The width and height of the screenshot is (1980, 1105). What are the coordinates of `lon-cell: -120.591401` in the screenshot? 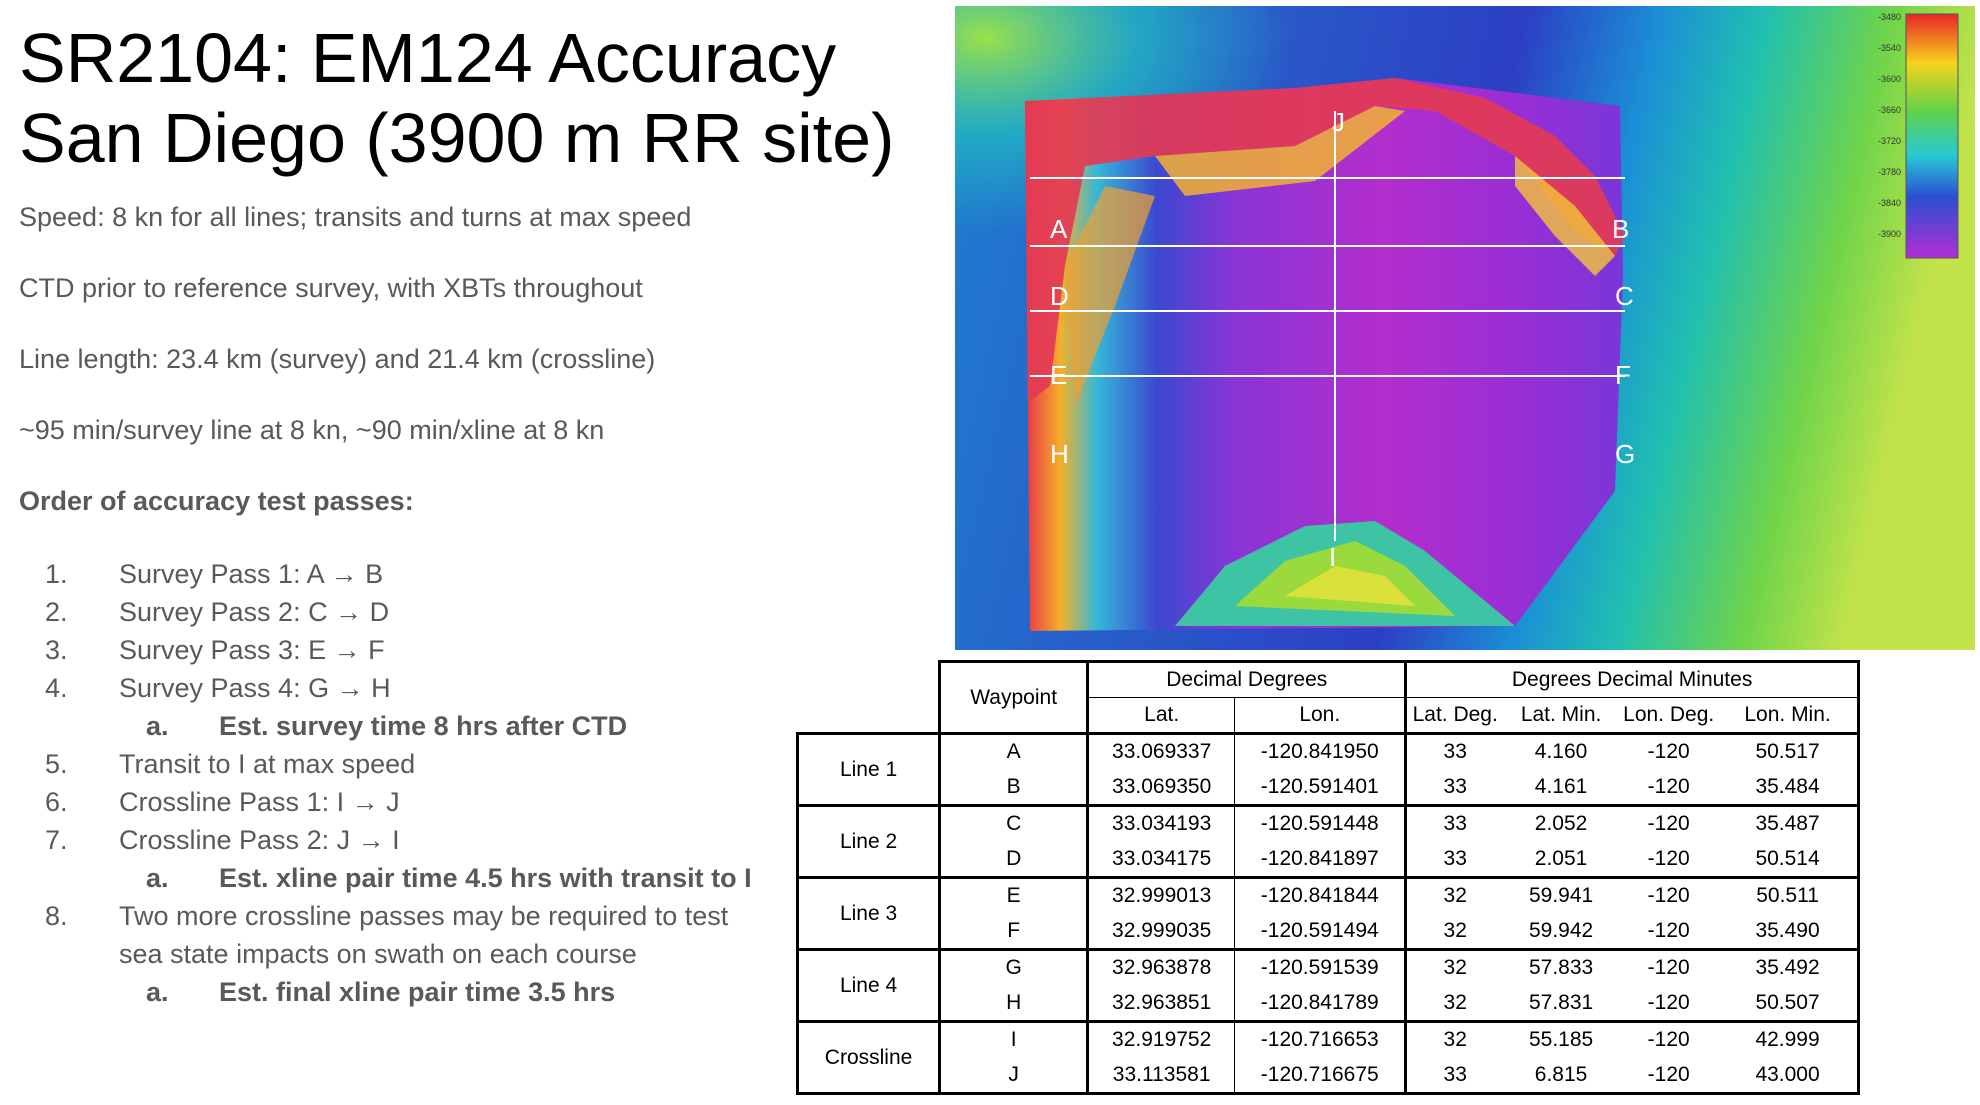 It's located at (1321, 788).